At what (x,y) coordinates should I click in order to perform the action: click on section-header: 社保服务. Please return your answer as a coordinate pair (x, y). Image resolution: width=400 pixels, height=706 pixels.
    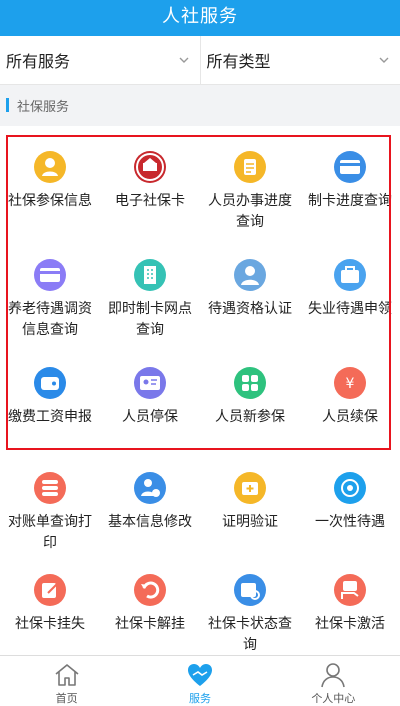
    Looking at the image, I should click on (200, 105).